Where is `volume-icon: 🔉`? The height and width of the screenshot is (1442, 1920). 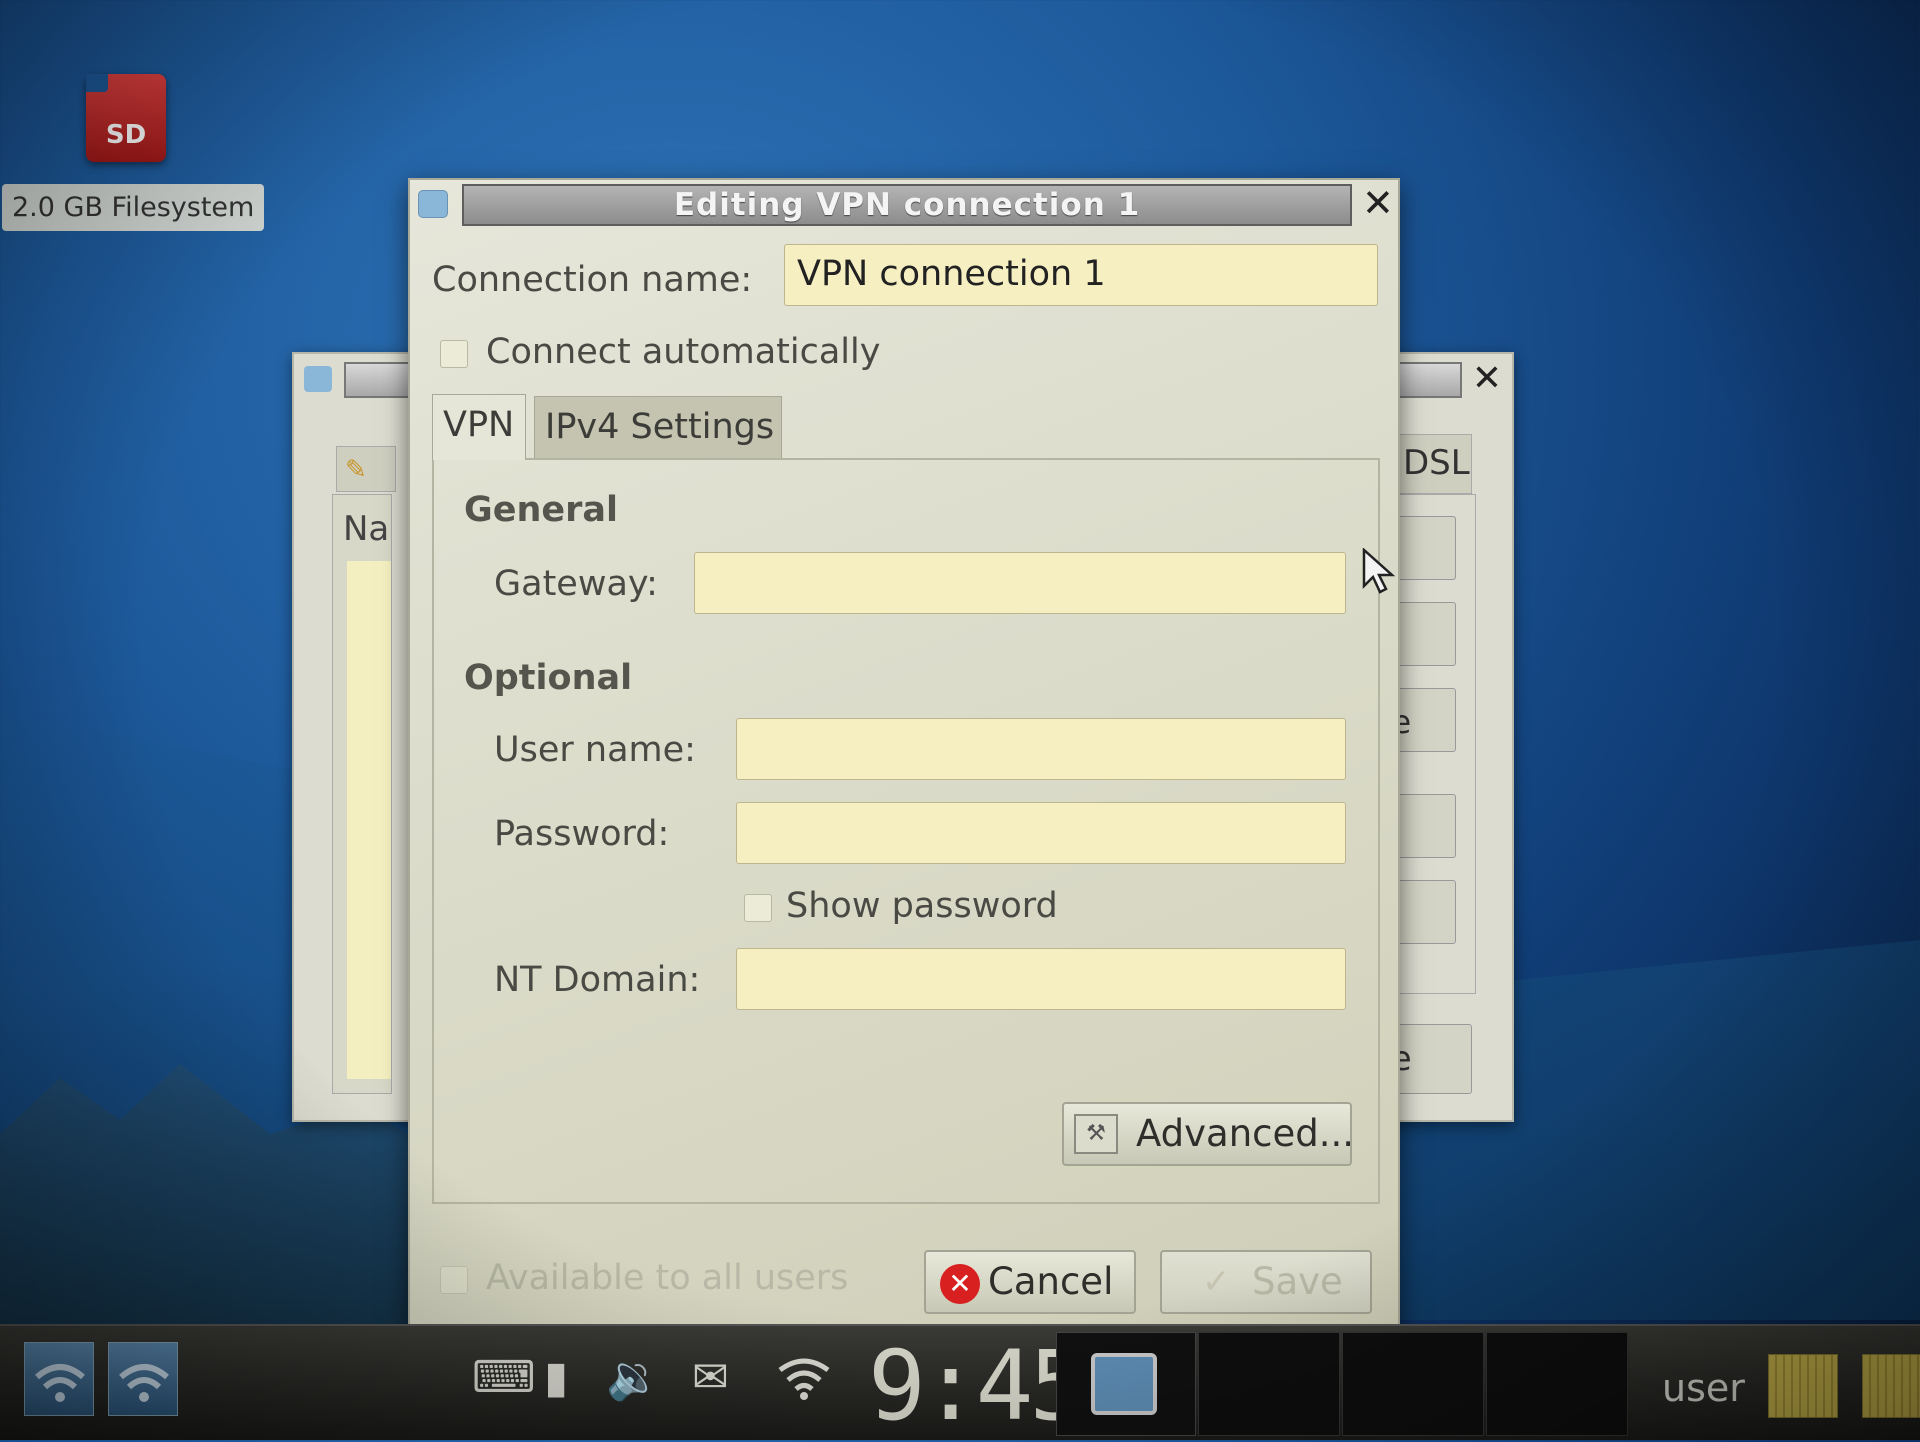 volume-icon: 🔉 is located at coordinates (633, 1378).